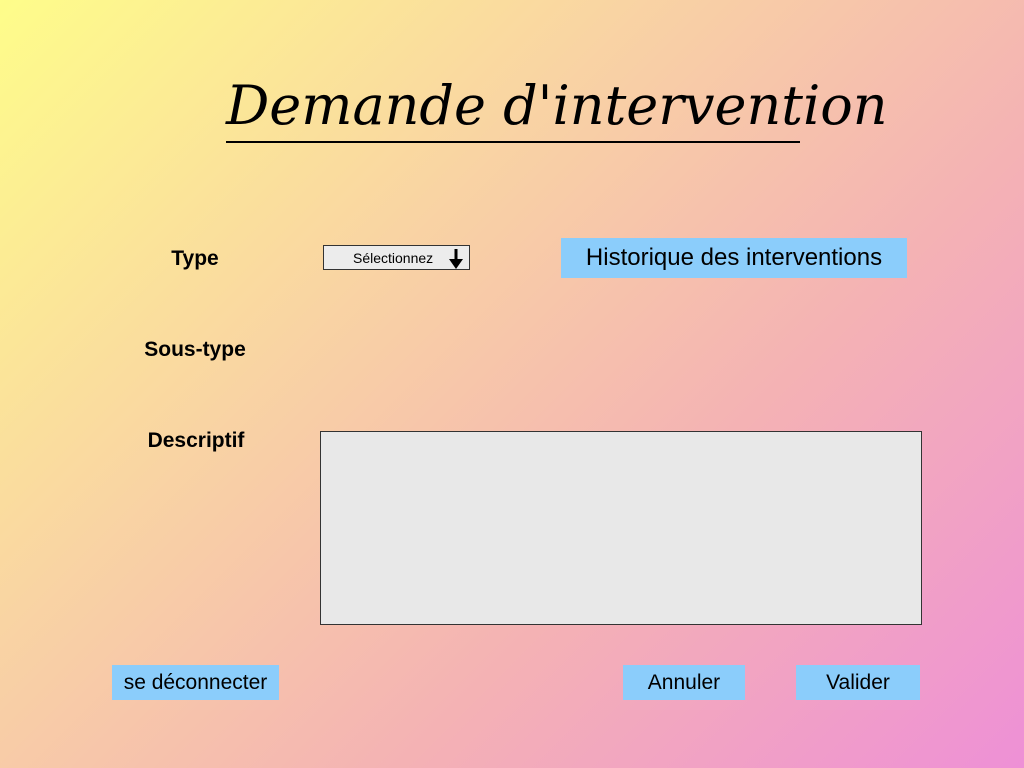 This screenshot has height=768, width=1024. I want to click on arrow-down-icon, so click(456, 259).